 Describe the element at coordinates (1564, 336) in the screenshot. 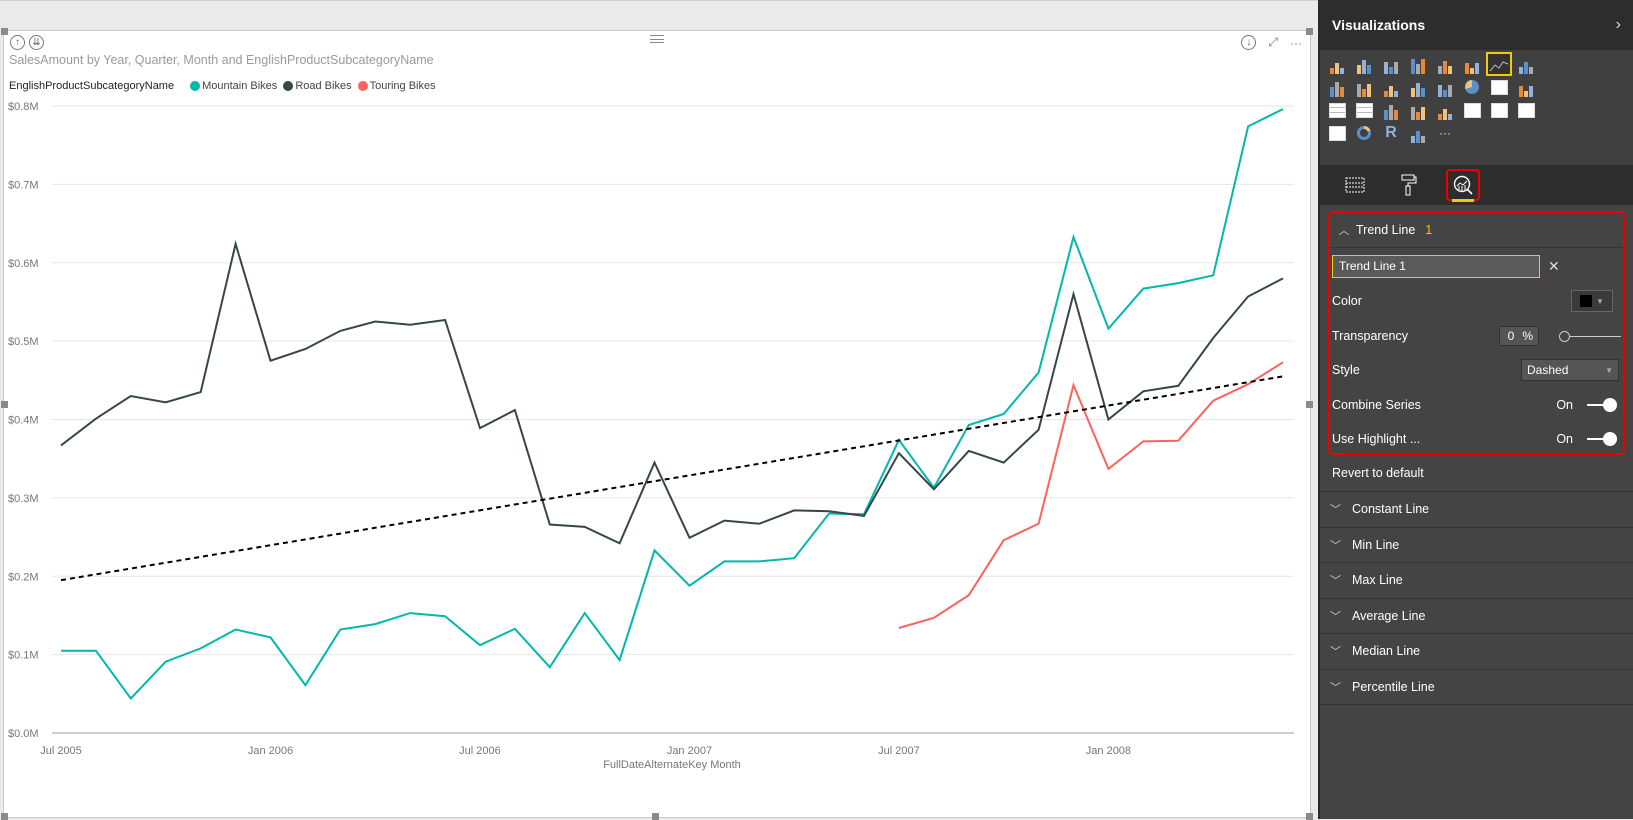

I see `slider-handle` at that location.